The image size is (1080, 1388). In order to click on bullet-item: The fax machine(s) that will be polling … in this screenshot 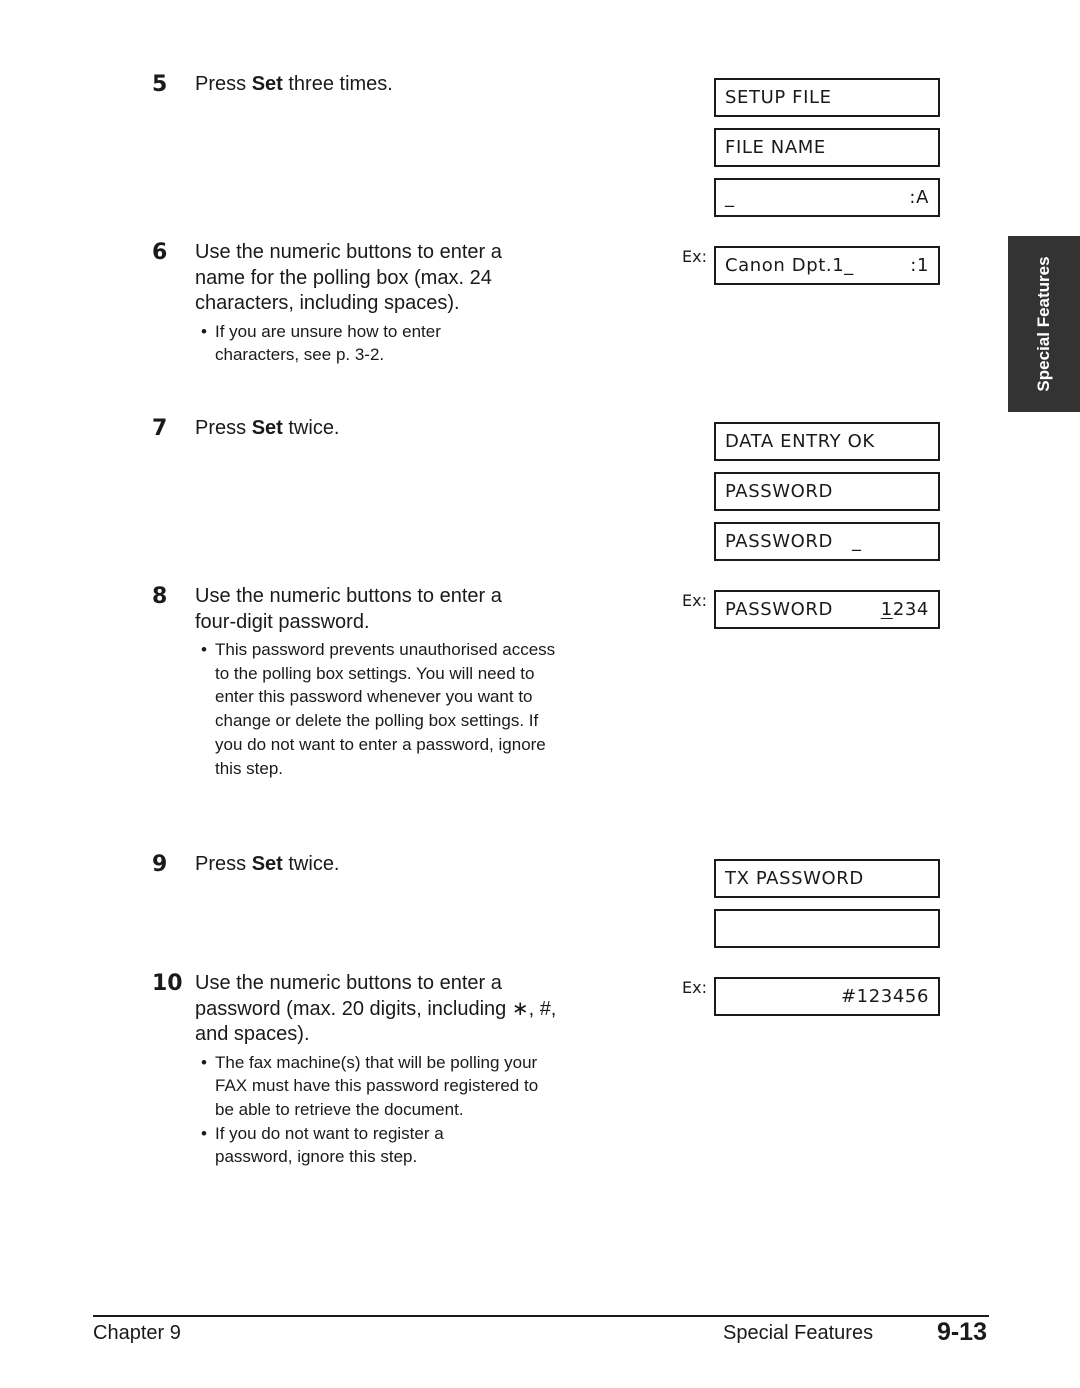, I will do `click(375, 1086)`.